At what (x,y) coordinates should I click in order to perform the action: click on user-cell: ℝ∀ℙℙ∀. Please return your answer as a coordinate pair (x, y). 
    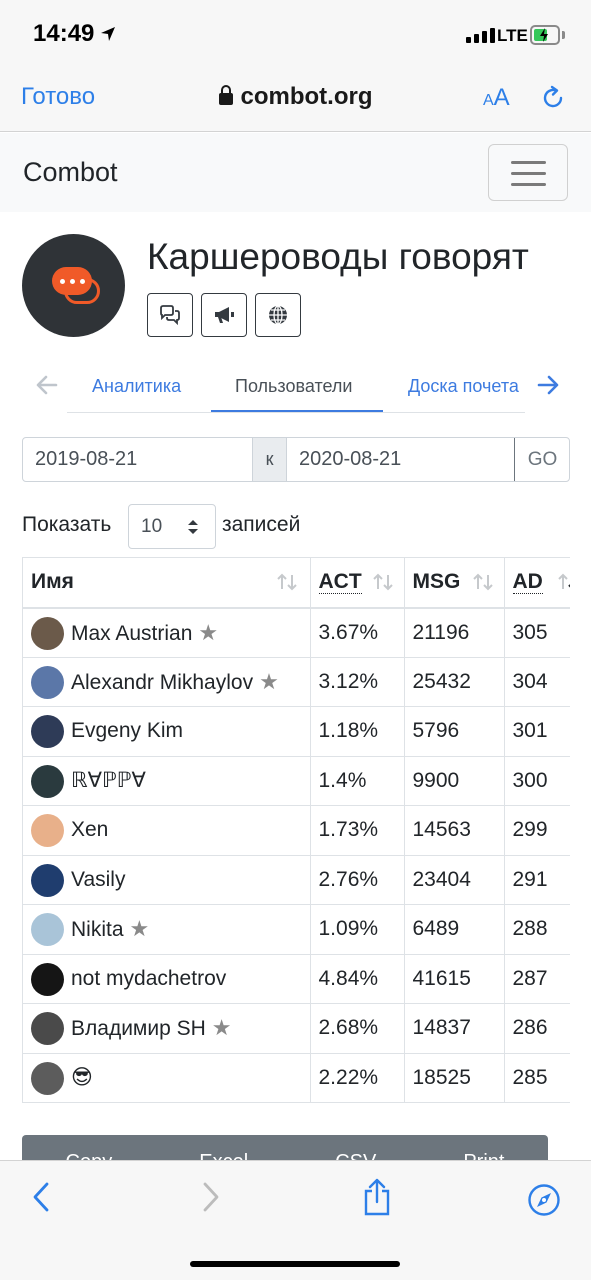
    Looking at the image, I should click on (167, 781).